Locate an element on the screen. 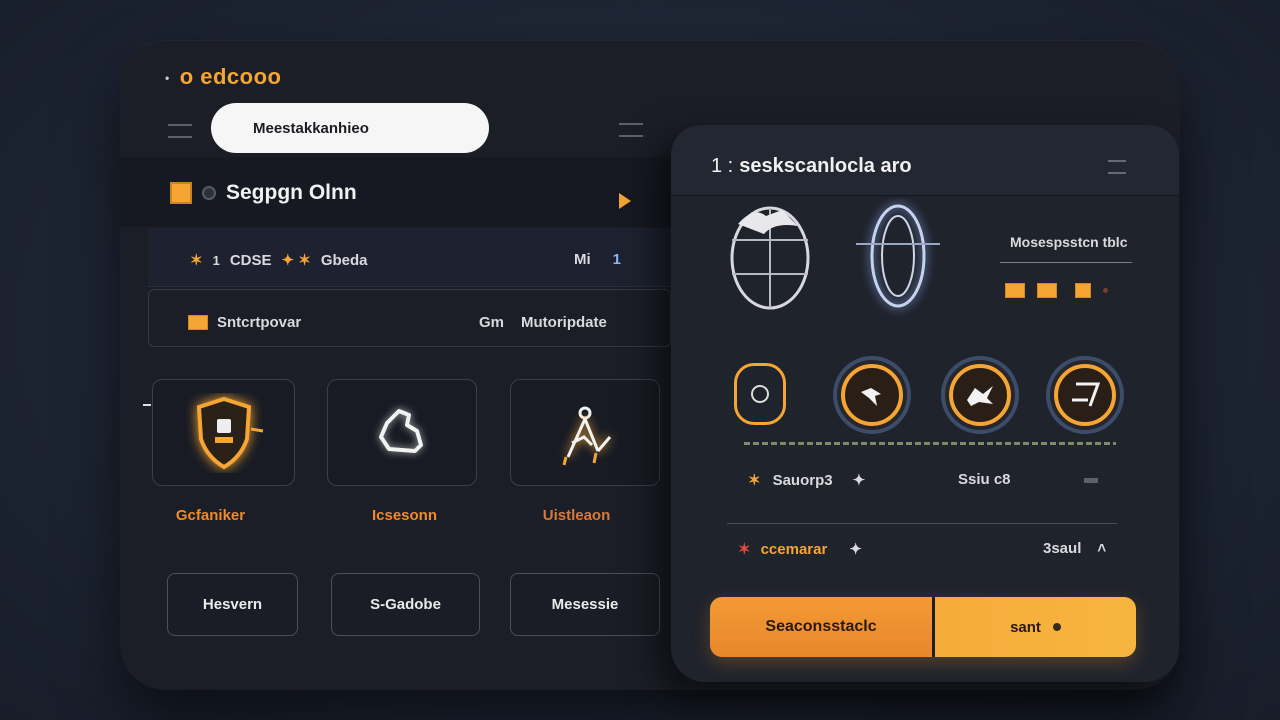 The height and width of the screenshot is (720, 1280). section-header: Segpgn Olnn is located at coordinates (263, 193).